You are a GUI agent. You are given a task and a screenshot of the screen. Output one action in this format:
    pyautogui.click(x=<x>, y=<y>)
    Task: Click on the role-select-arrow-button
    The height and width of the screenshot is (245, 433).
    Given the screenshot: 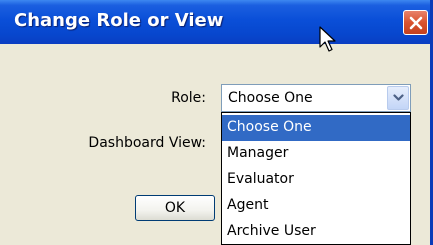 What is the action you would take?
    pyautogui.click(x=398, y=98)
    